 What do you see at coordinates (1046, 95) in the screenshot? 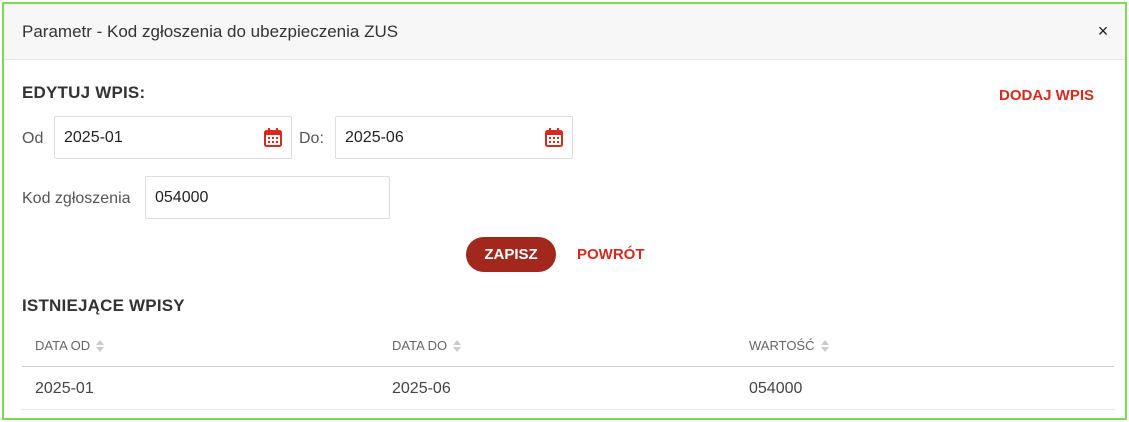
I see `add-entry-link: DODAJ WPIS` at bounding box center [1046, 95].